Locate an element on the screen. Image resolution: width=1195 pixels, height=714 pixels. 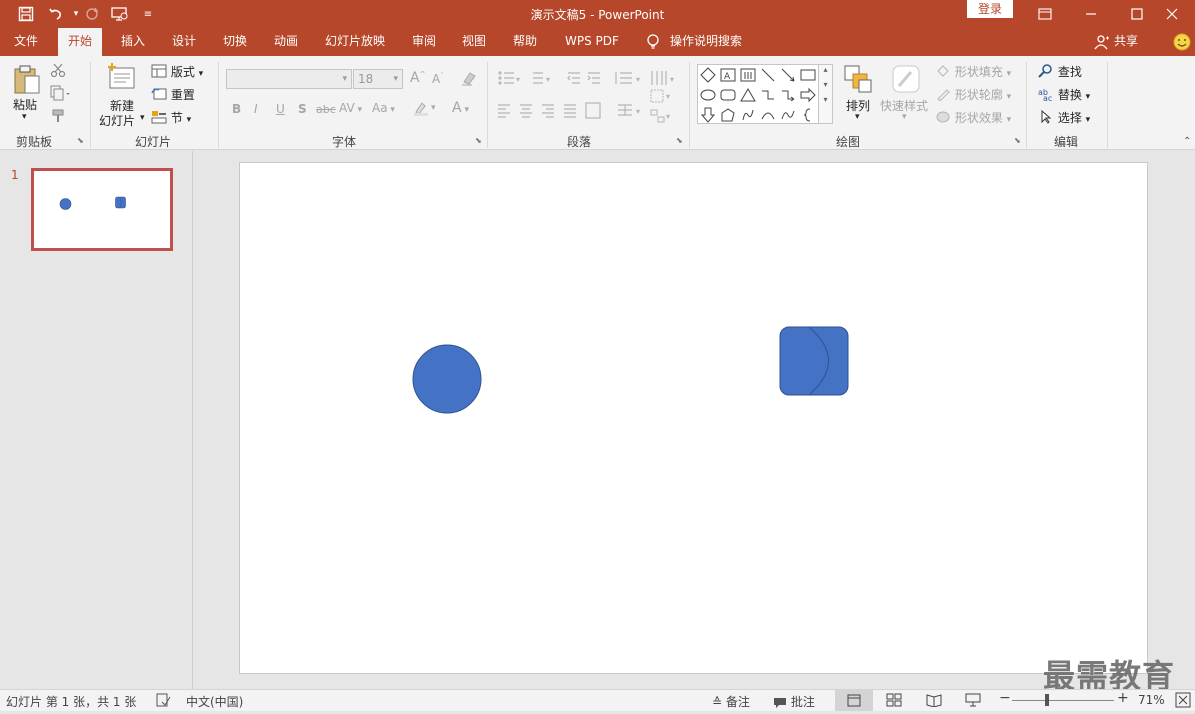
section-button: 节 ▾ is located at coordinates (171, 118).